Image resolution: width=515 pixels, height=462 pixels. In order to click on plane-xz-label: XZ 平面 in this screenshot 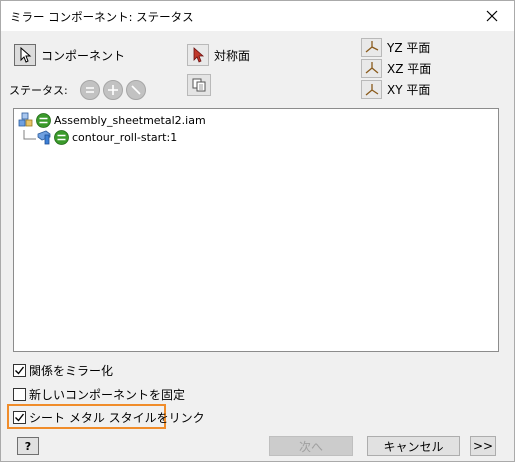, I will do `click(409, 69)`.